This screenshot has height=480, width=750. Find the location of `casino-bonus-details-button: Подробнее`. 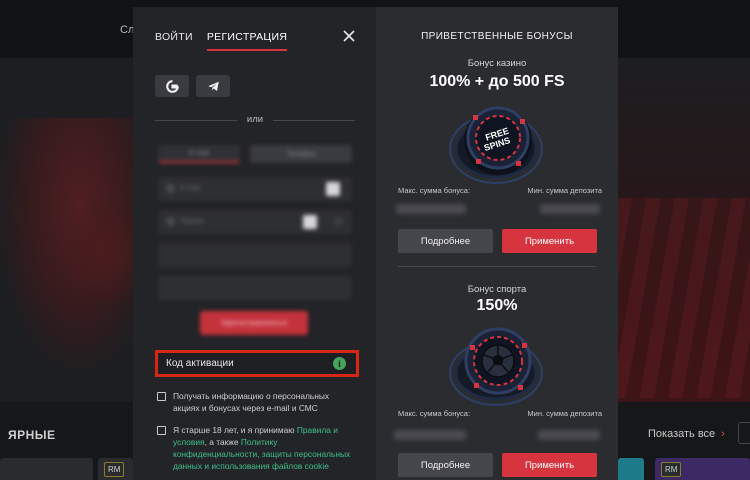

casino-bonus-details-button: Подробнее is located at coordinates (445, 241).